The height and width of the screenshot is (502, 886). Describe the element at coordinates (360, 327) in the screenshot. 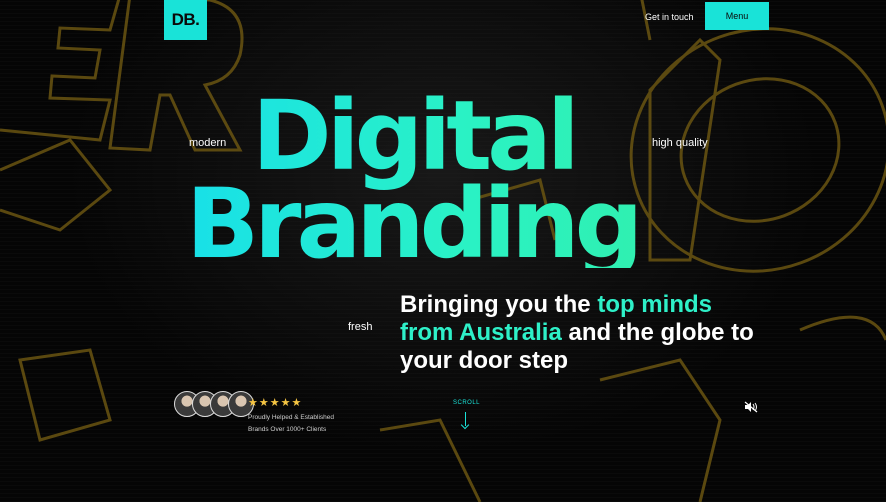

I see `side-word-fresh: fresh` at that location.